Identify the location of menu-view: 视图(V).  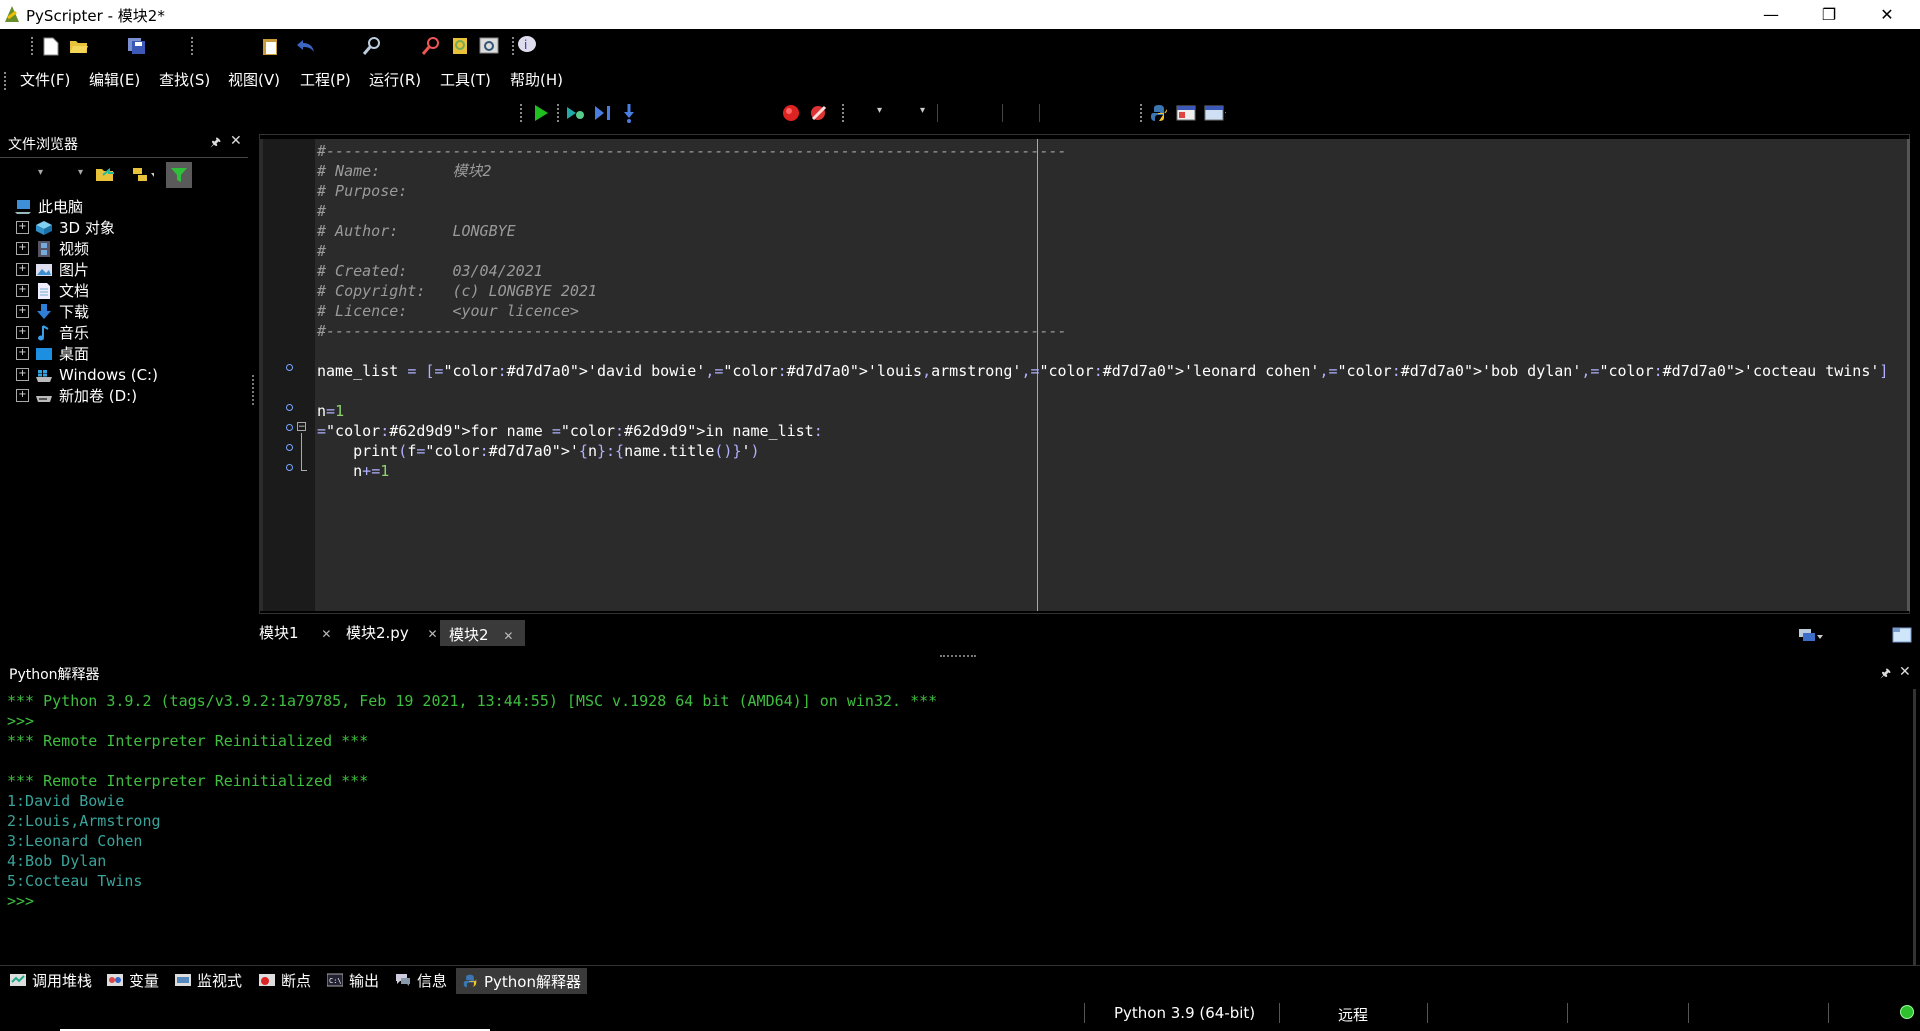
(254, 79).